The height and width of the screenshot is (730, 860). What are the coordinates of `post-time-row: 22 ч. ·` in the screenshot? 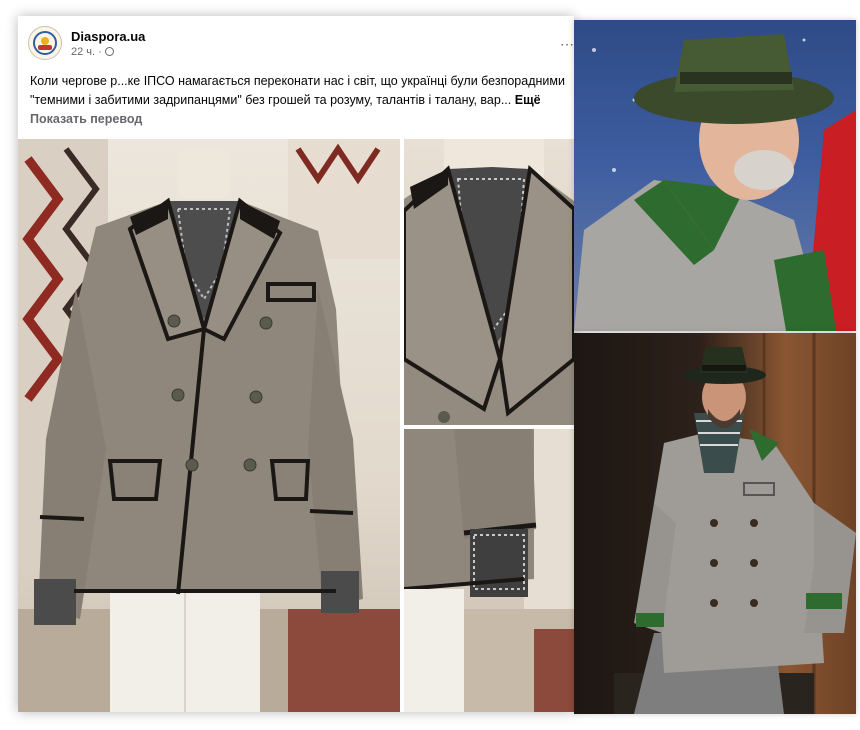 It's located at (108, 52).